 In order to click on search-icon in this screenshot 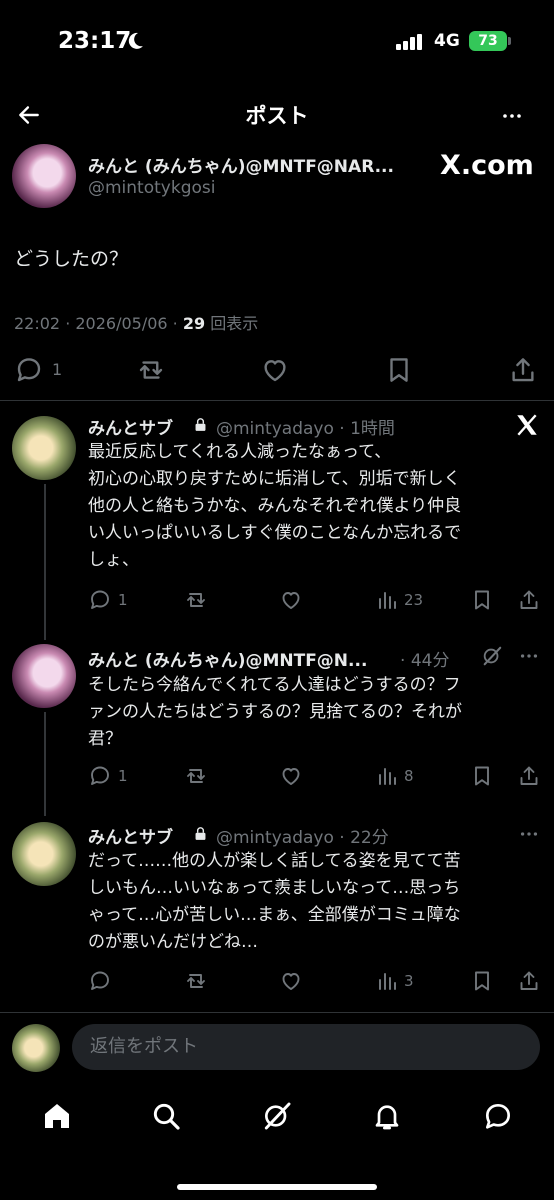, I will do `click(166, 1116)`.